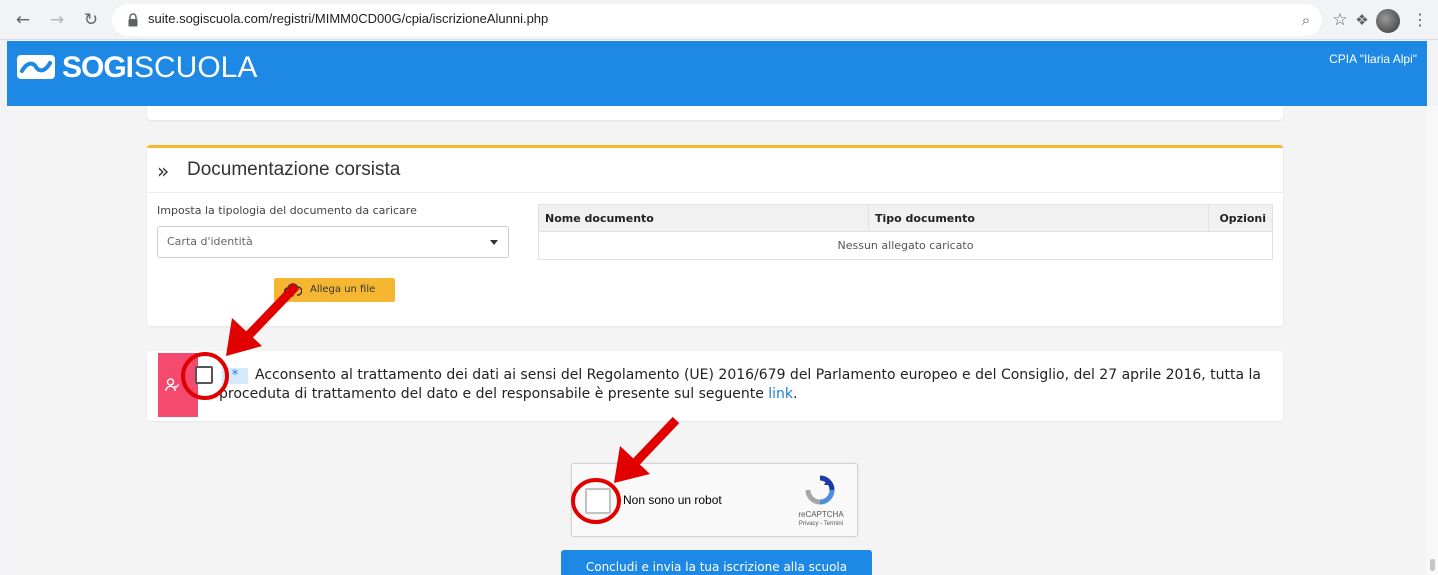  Describe the element at coordinates (821, 524) in the screenshot. I see `recaptcha-terms-links: Privacy - Termini` at that location.